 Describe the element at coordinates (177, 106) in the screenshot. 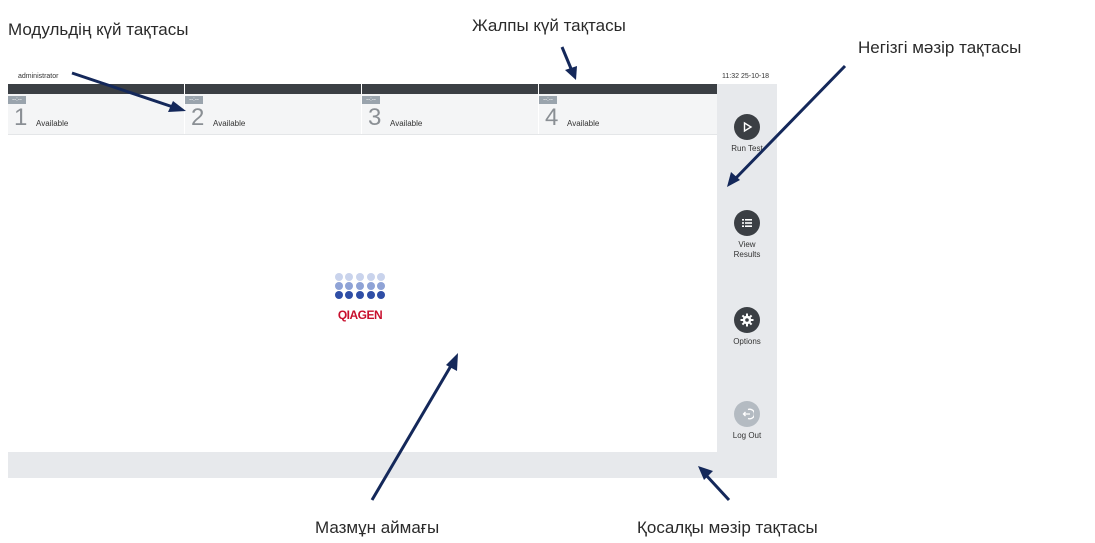

I see `arrow-head` at that location.